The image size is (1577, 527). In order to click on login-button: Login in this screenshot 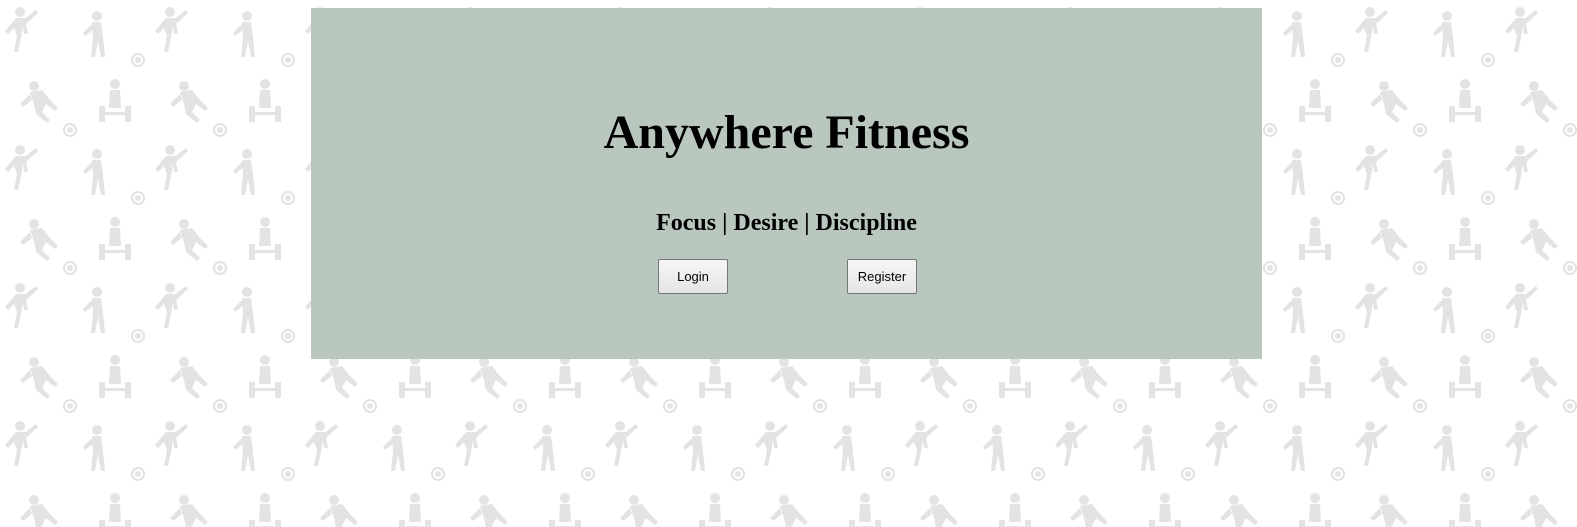, I will do `click(693, 276)`.